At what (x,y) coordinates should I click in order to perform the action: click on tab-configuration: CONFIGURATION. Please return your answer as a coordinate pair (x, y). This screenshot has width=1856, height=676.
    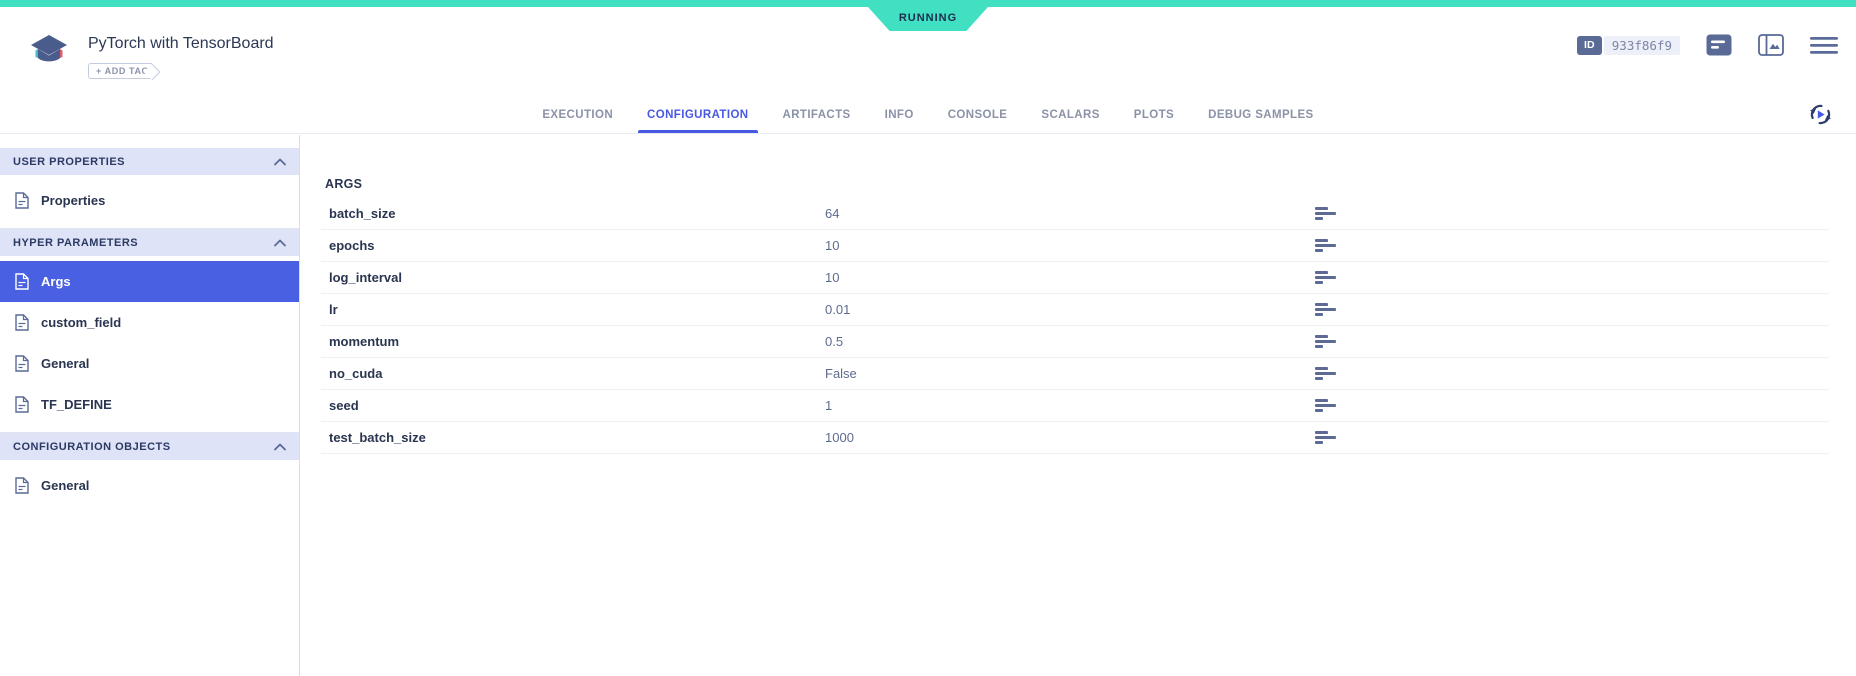
    Looking at the image, I should click on (698, 115).